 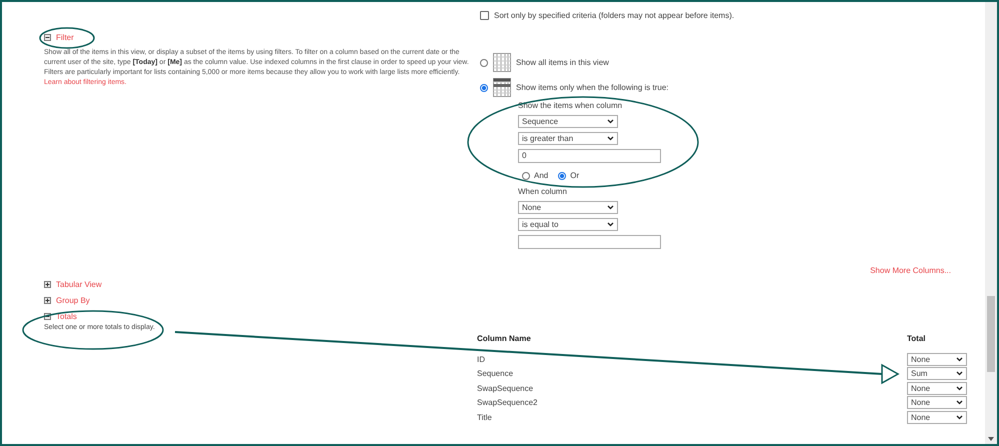 What do you see at coordinates (568, 138) in the screenshot?
I see `operator-dropdown: is greater than` at bounding box center [568, 138].